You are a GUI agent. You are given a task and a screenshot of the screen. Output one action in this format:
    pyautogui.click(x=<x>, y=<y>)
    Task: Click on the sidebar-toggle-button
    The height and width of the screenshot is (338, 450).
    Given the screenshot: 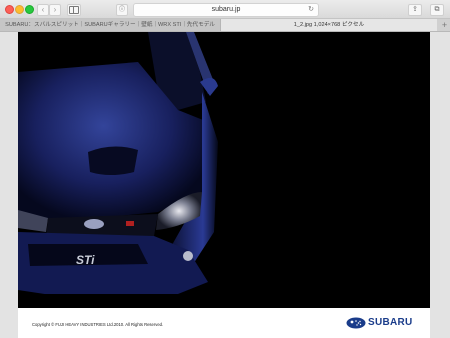 What is the action you would take?
    pyautogui.click(x=74, y=10)
    